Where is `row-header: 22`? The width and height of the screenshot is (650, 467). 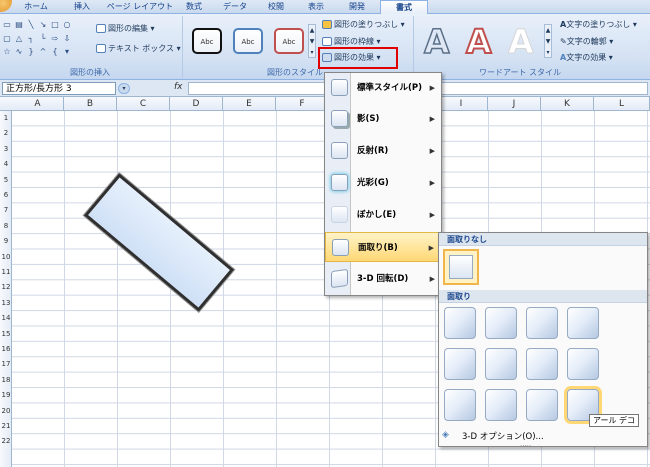
row-header: 22 is located at coordinates (6, 441).